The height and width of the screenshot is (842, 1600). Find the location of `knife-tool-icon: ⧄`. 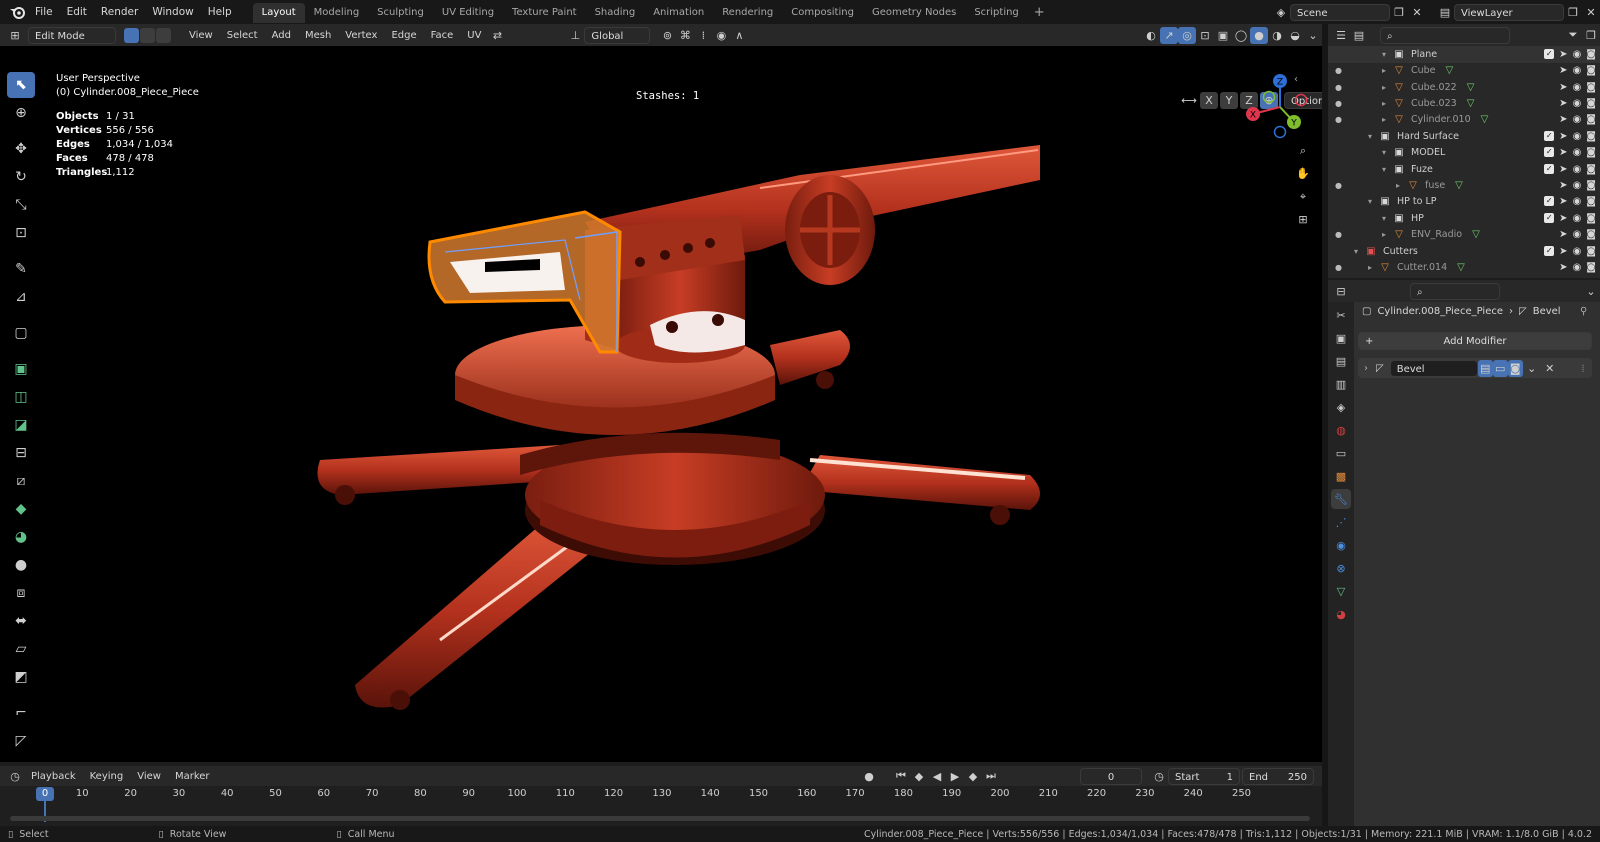

knife-tool-icon: ⧄ is located at coordinates (21, 481).